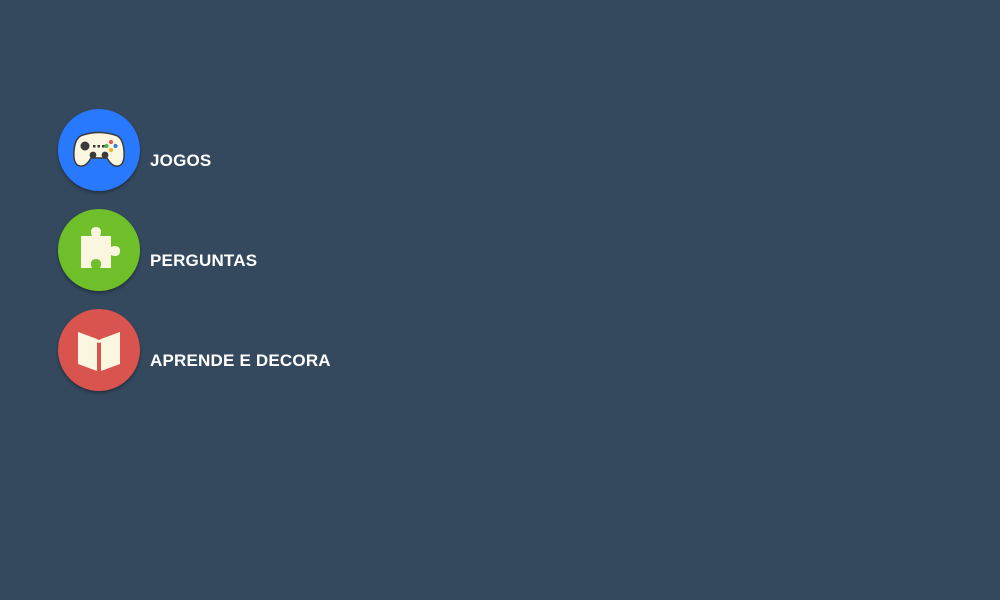  What do you see at coordinates (204, 260) in the screenshot?
I see `menu-item-label: PERGUNTAS` at bounding box center [204, 260].